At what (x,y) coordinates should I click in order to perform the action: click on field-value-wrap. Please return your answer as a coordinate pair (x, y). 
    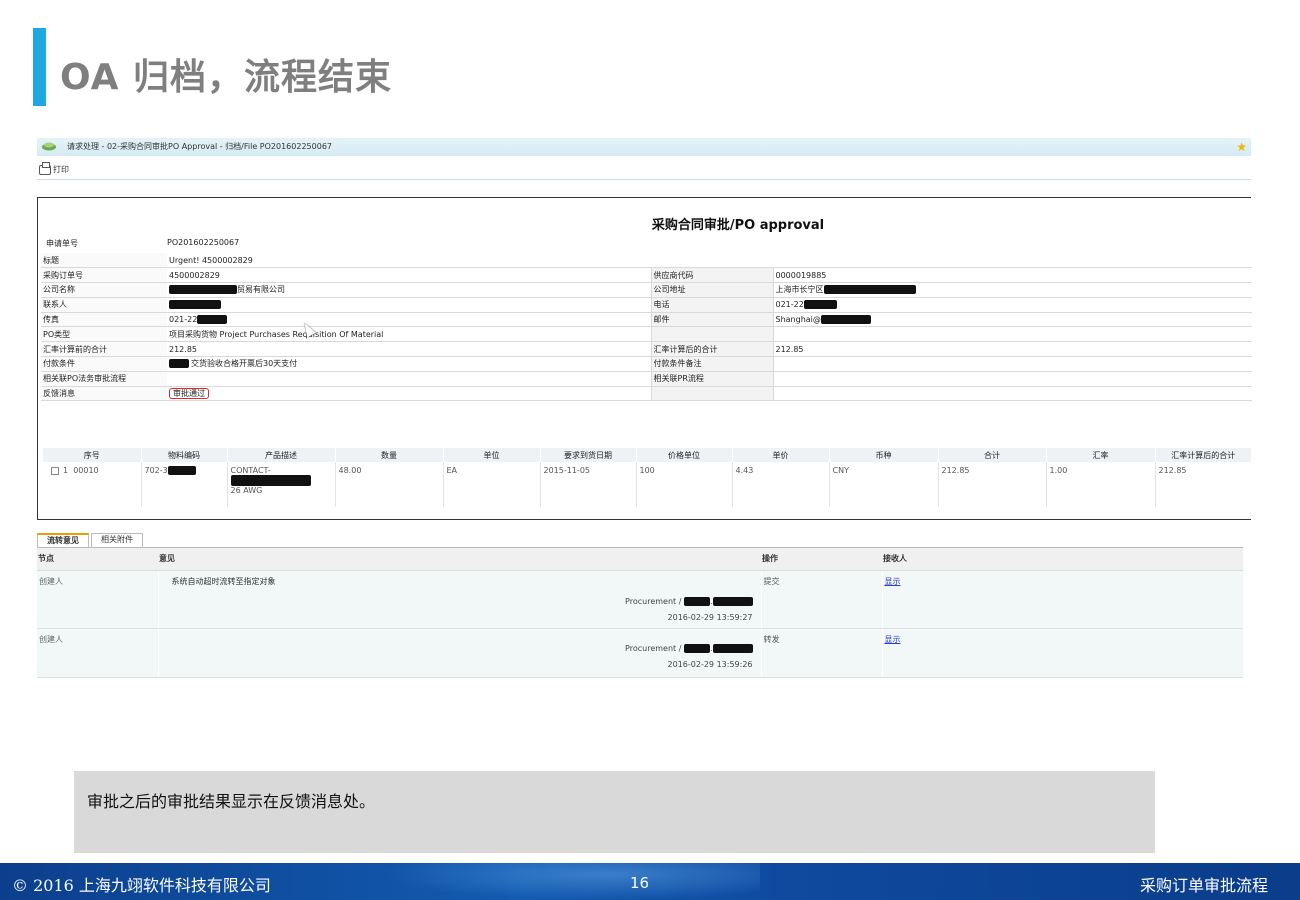
    Looking at the image, I should click on (409, 305).